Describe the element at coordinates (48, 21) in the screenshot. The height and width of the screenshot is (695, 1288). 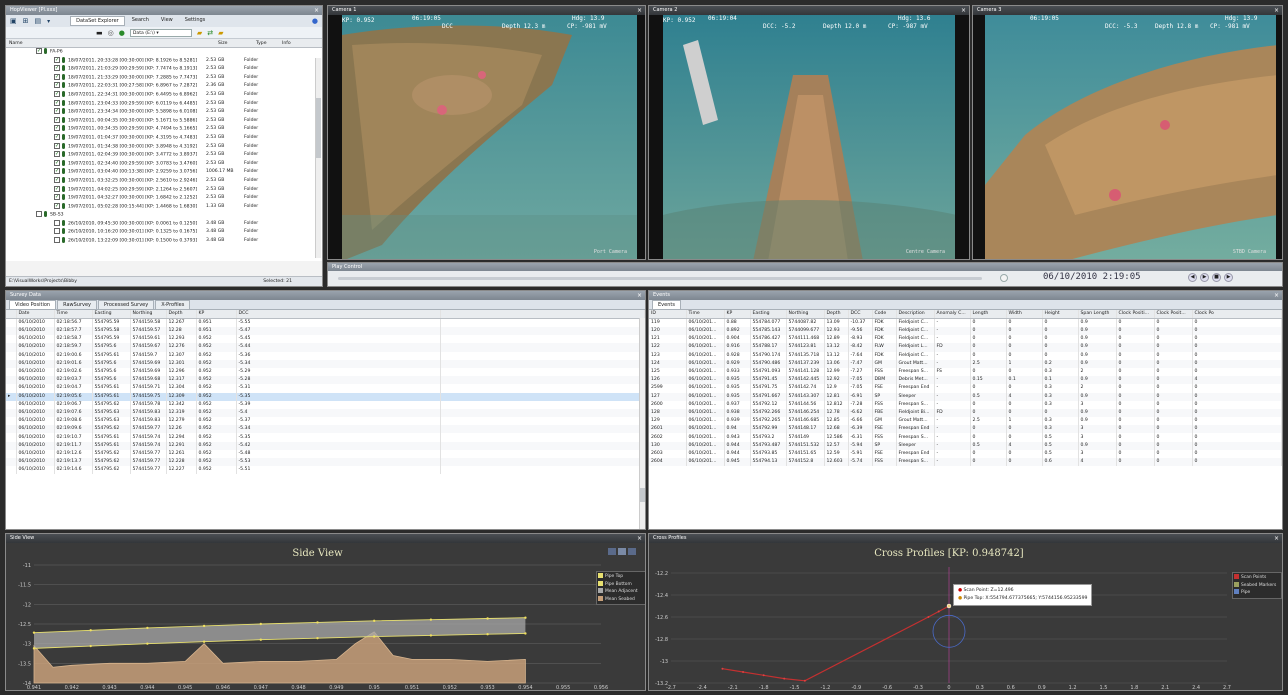
I see `dropdown-icon: ▾` at that location.